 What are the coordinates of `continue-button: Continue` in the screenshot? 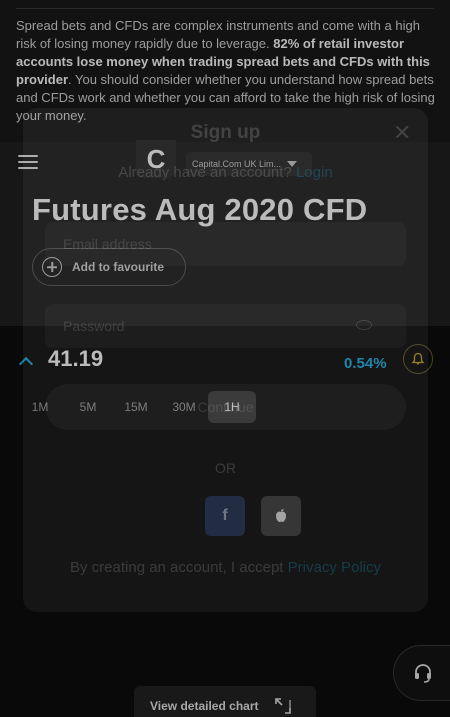 It's located at (225, 407).